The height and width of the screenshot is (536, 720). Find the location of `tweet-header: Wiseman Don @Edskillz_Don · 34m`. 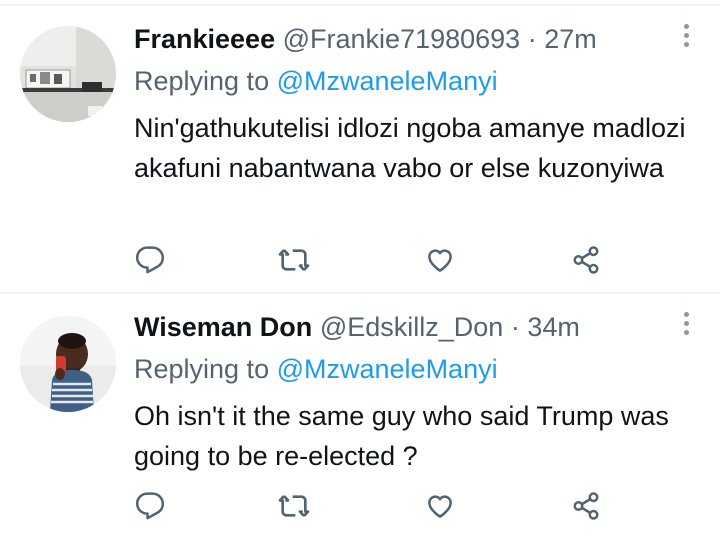

tweet-header: Wiseman Don @Edskillz_Don · 34m is located at coordinates (402, 327).